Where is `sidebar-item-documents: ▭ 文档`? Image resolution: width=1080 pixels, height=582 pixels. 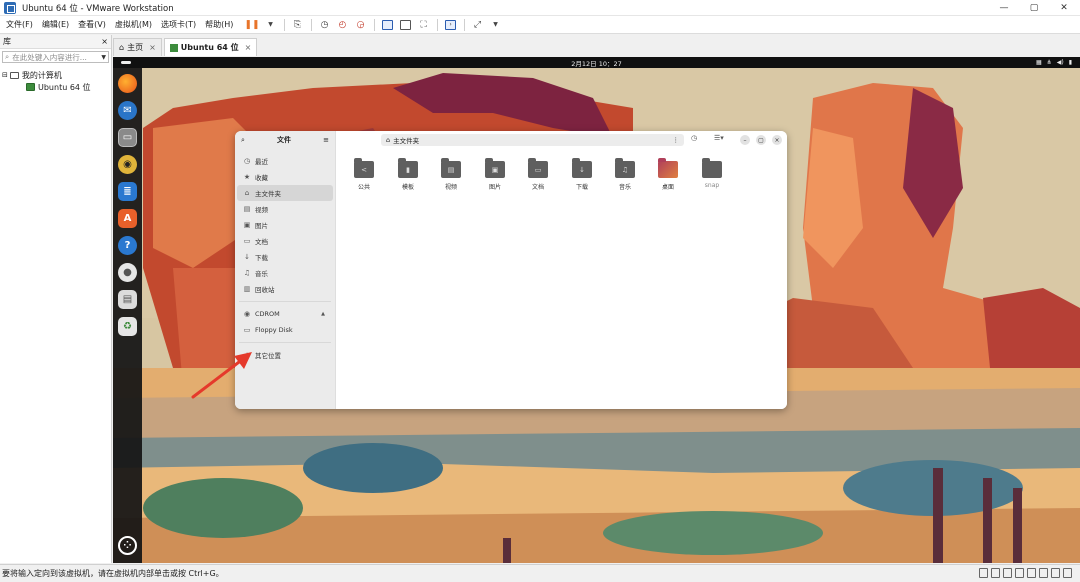
sidebar-item-documents: ▭ 文档 is located at coordinates (285, 241).